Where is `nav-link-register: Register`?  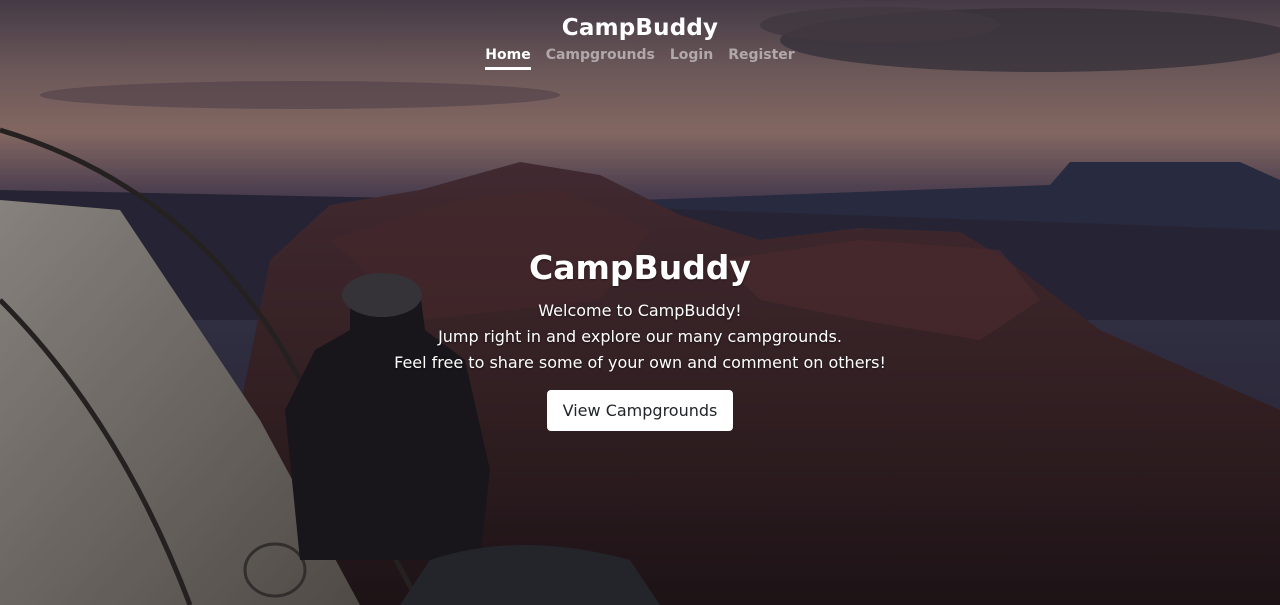
nav-link-register: Register is located at coordinates (761, 58).